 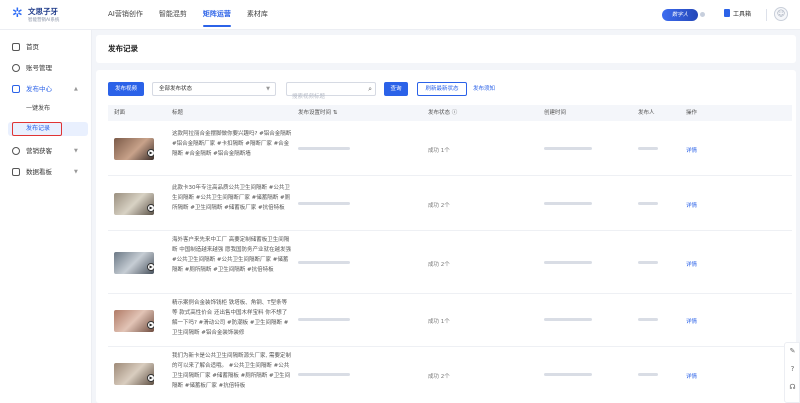 What do you see at coordinates (446, 49) in the screenshot?
I see `page-header: 发布记录` at bounding box center [446, 49].